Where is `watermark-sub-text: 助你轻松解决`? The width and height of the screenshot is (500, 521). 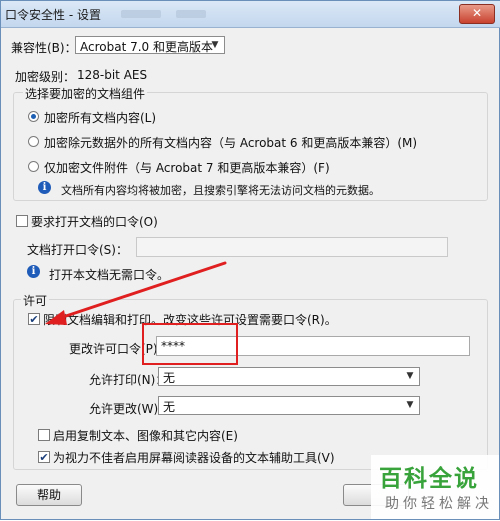
watermark-sub-text: 助你轻松解决 is located at coordinates (439, 504).